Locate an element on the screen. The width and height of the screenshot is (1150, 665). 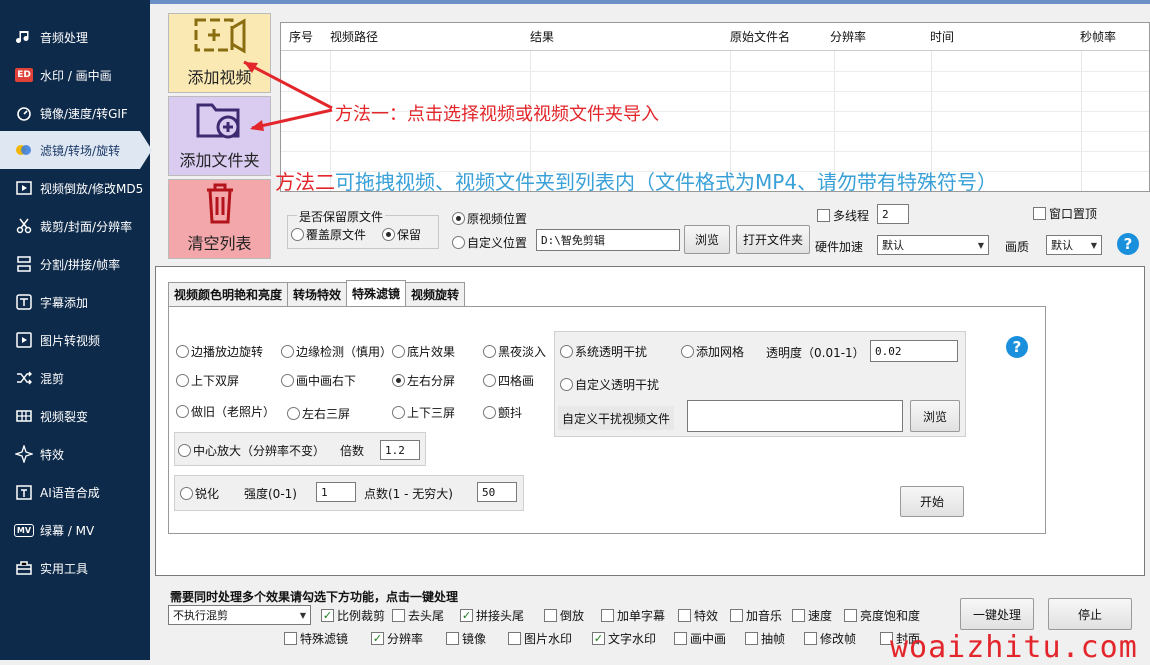
sparkle-icon is located at coordinates (24, 454).